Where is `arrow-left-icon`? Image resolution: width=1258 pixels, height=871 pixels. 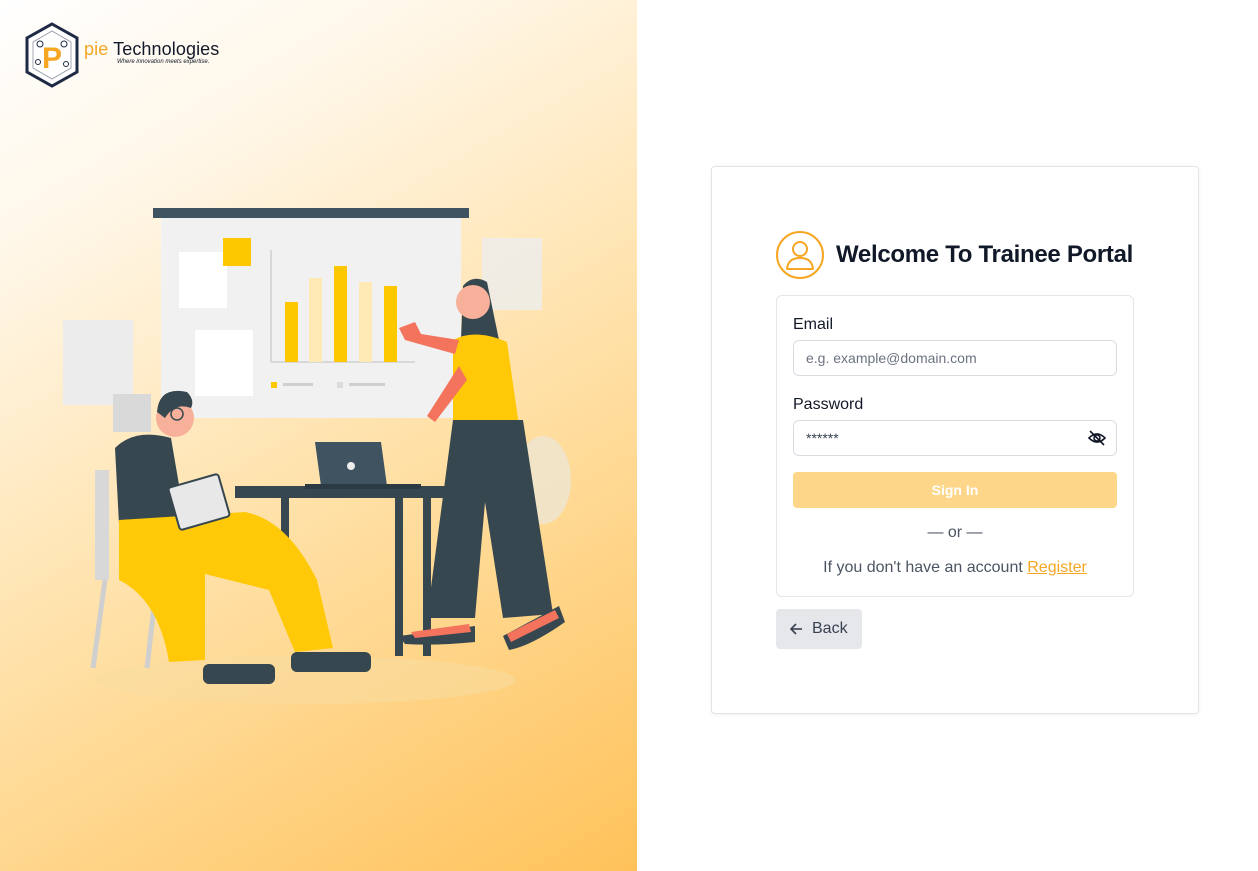
arrow-left-icon is located at coordinates (795, 629).